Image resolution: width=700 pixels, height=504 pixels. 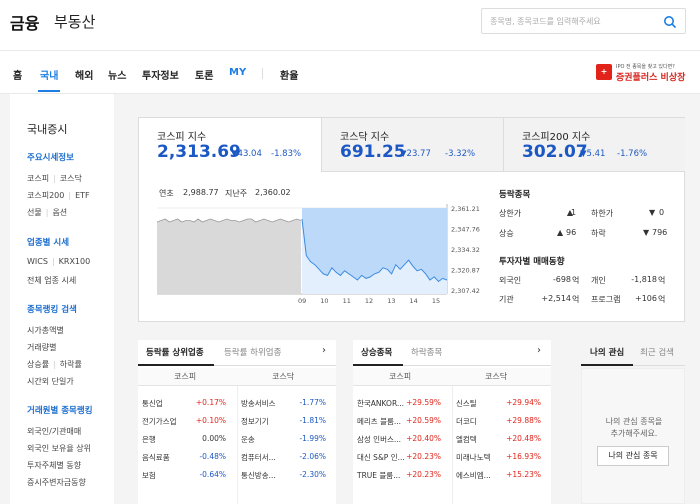 What do you see at coordinates (523, 402) in the screenshot?
I see `row-change: +29.94%` at bounding box center [523, 402].